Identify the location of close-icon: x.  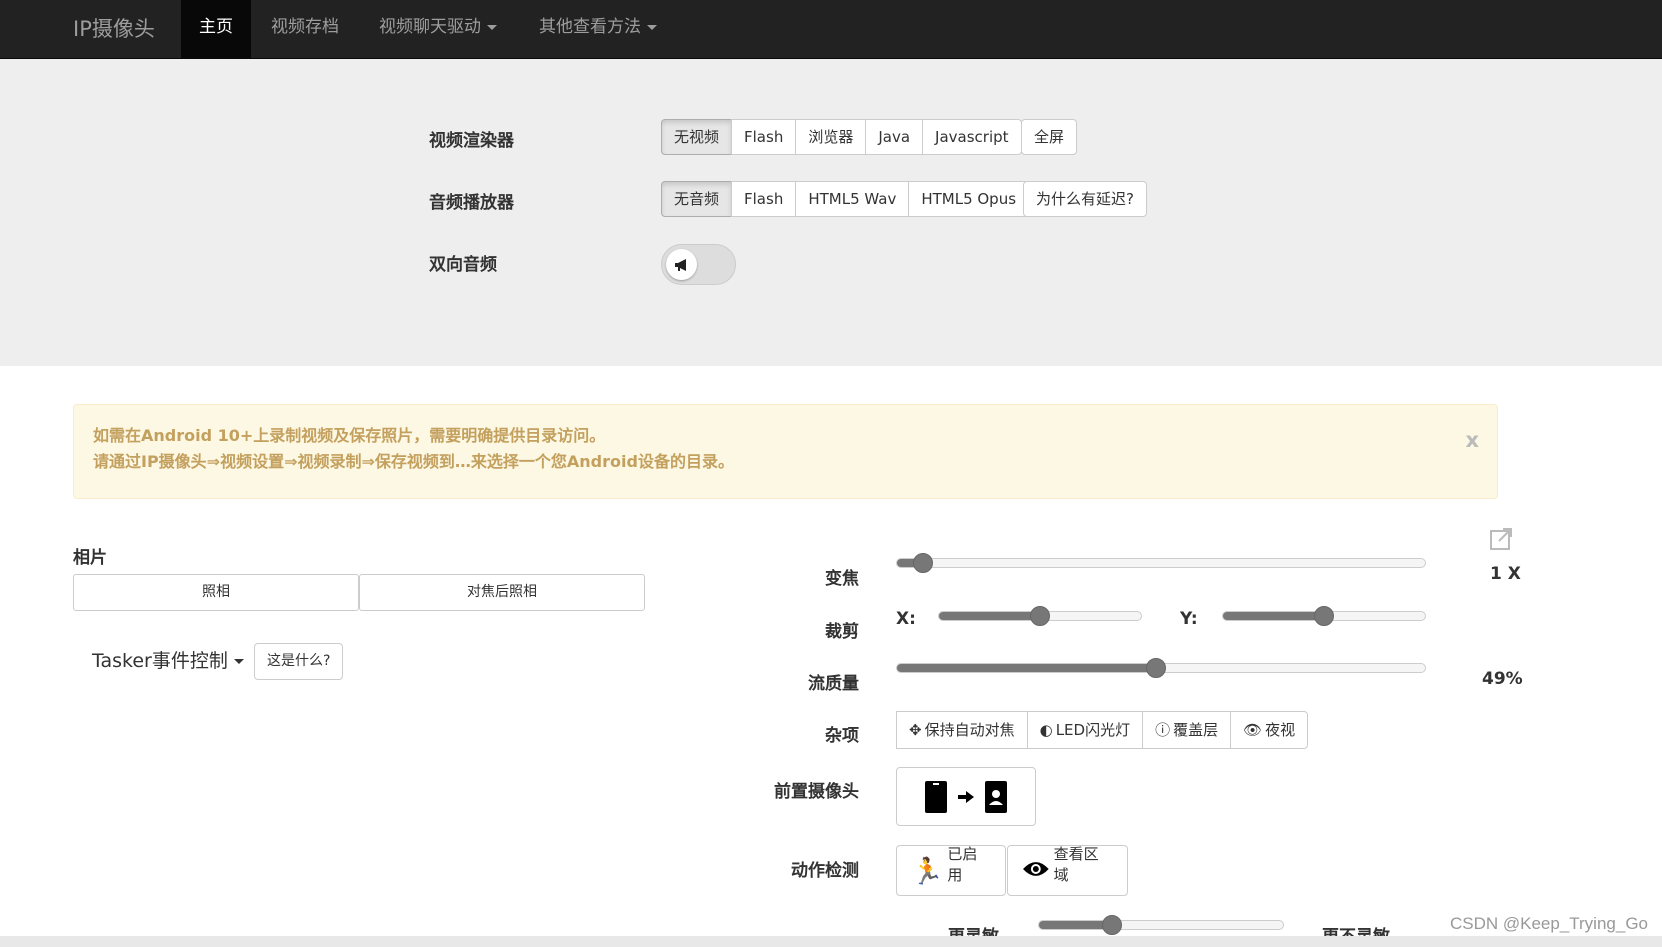
(1472, 440).